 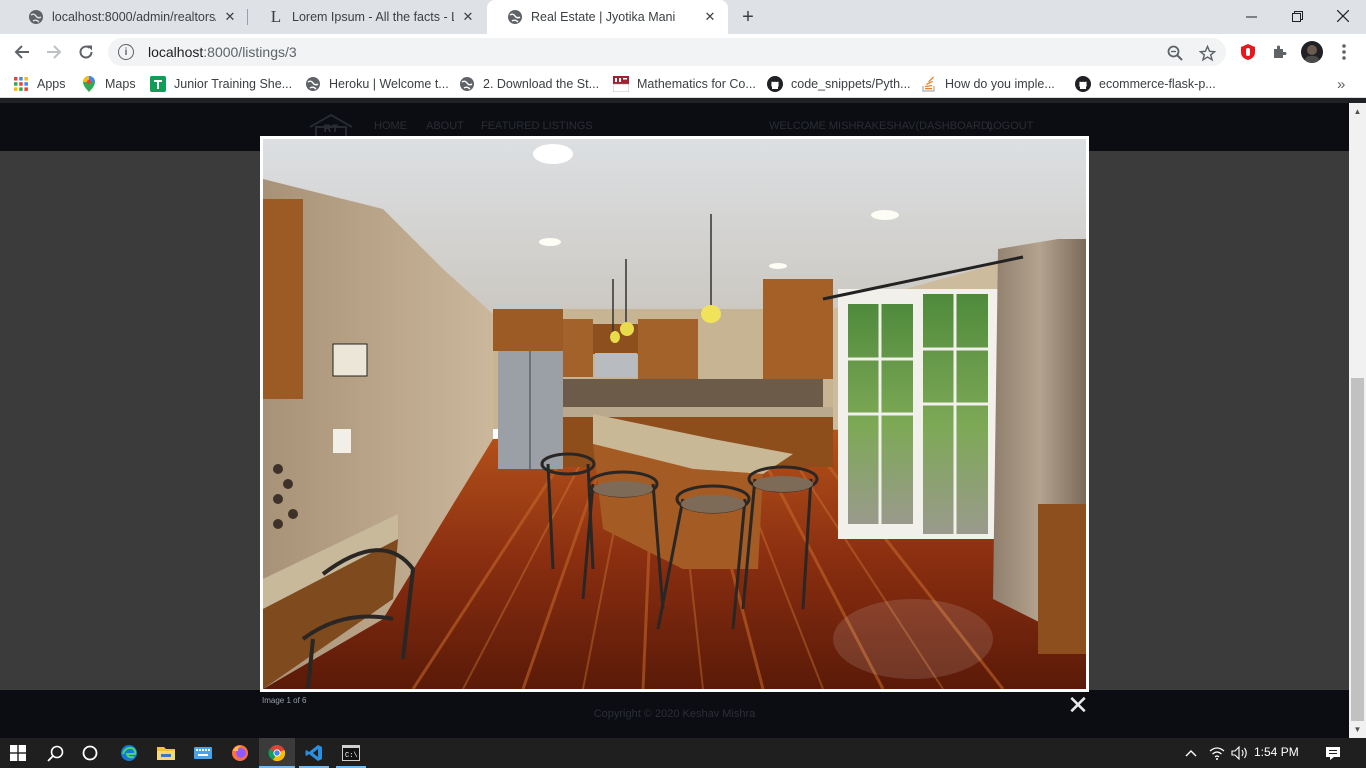 I want to click on reload-button, so click(x=86, y=52).